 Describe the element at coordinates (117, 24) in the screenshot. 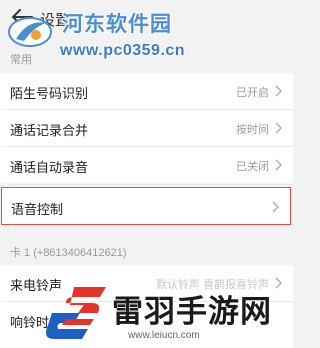

I see `watermark-site-name: 河东软件园` at that location.